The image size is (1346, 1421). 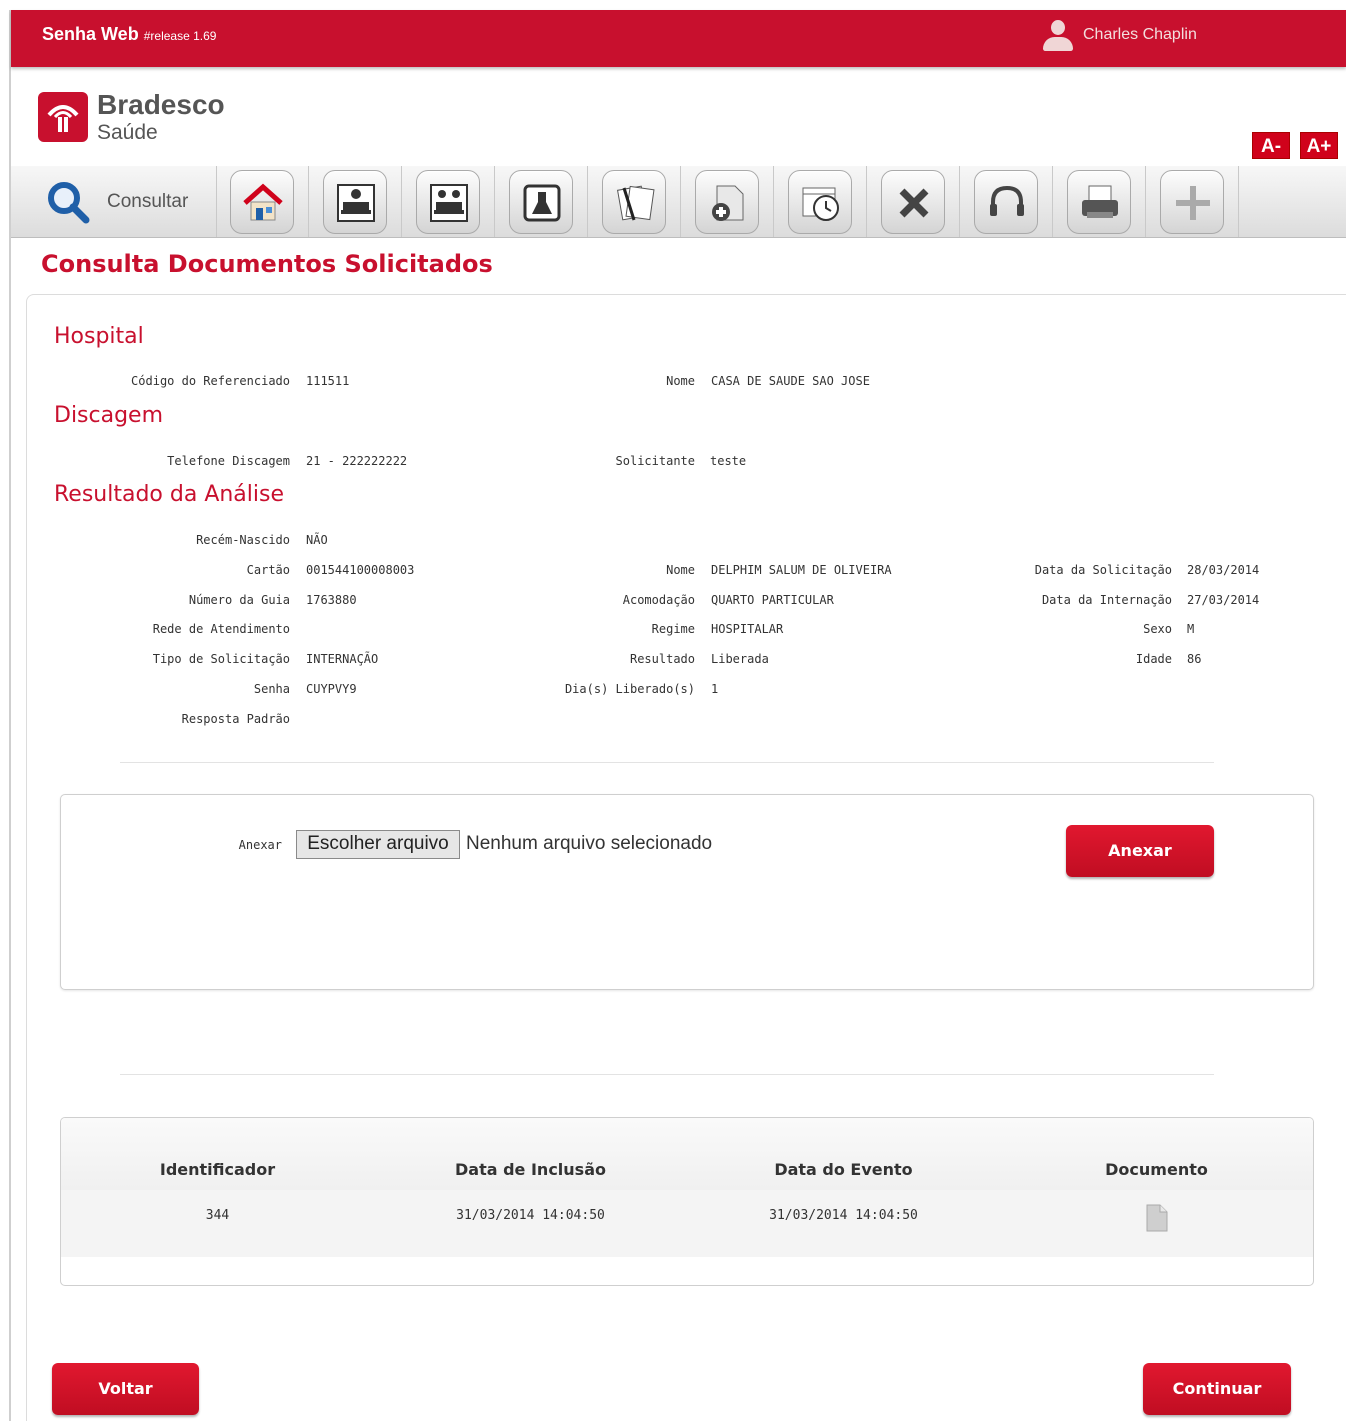 What do you see at coordinates (1103, 570) in the screenshot?
I see `data-solicitacao-label: Data da Solicitação` at bounding box center [1103, 570].